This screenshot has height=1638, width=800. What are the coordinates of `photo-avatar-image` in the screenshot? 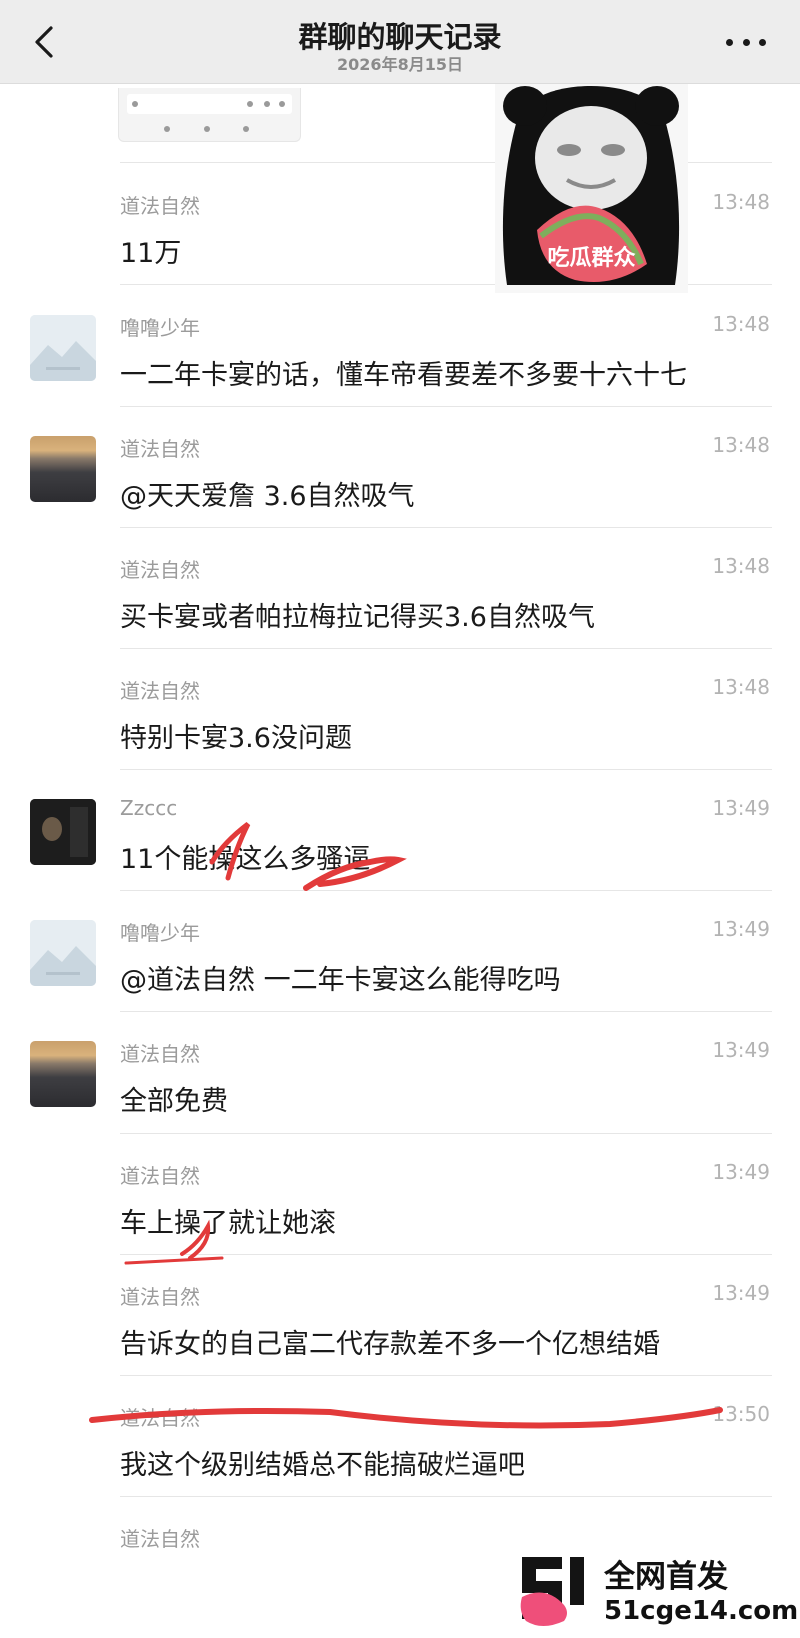 It's located at (63, 832).